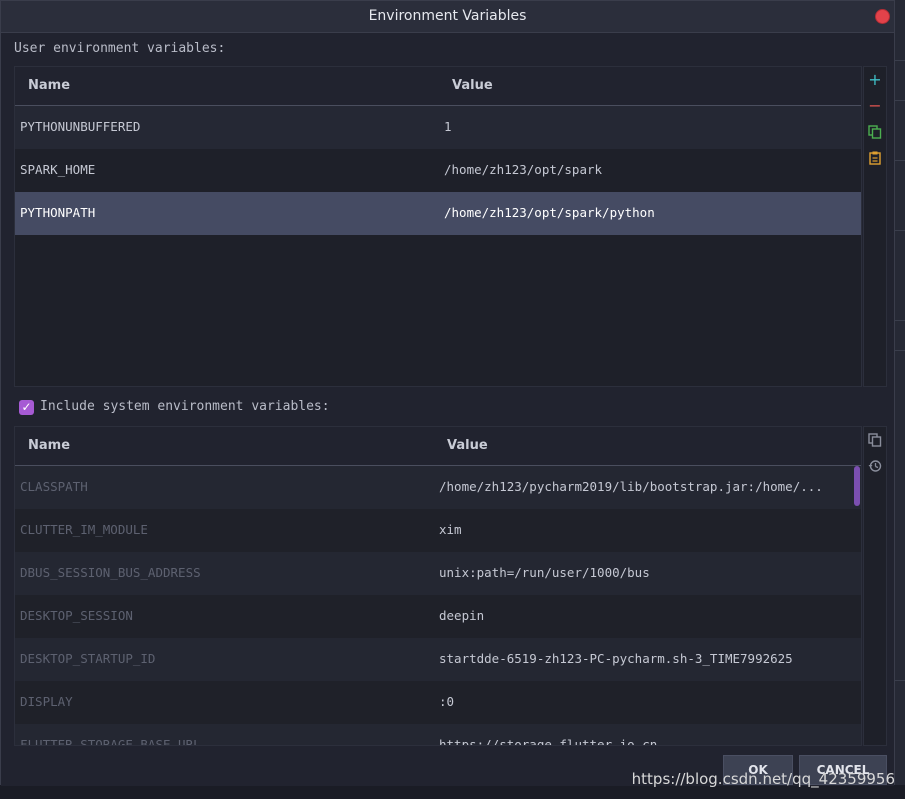  What do you see at coordinates (438, 616) in the screenshot?
I see `table-row: DESKTOP_SESSION deepin` at bounding box center [438, 616].